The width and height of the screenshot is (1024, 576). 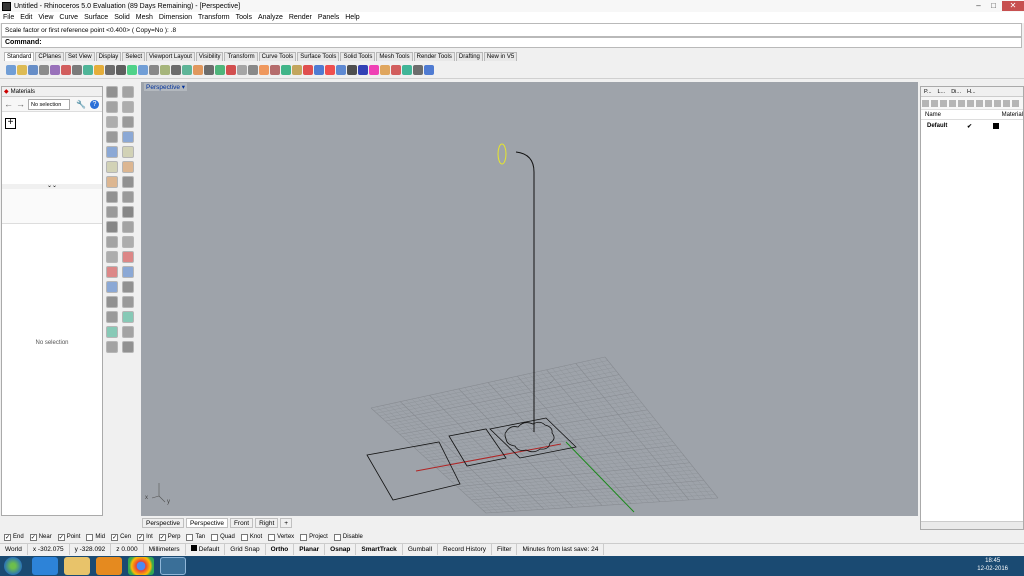 What do you see at coordinates (175, 17) in the screenshot?
I see `menu-dimension: Dimension` at bounding box center [175, 17].